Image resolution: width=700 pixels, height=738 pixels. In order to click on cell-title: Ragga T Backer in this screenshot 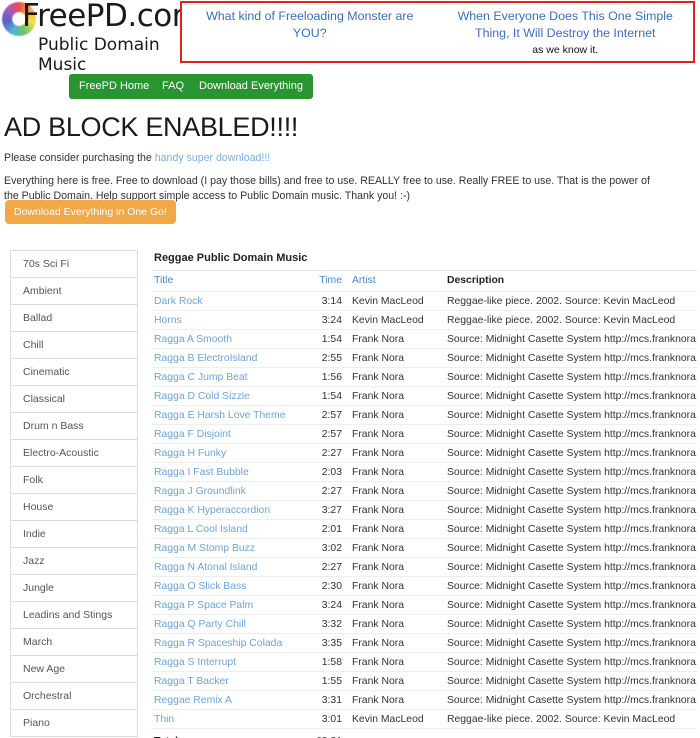, I will do `click(227, 681)`.